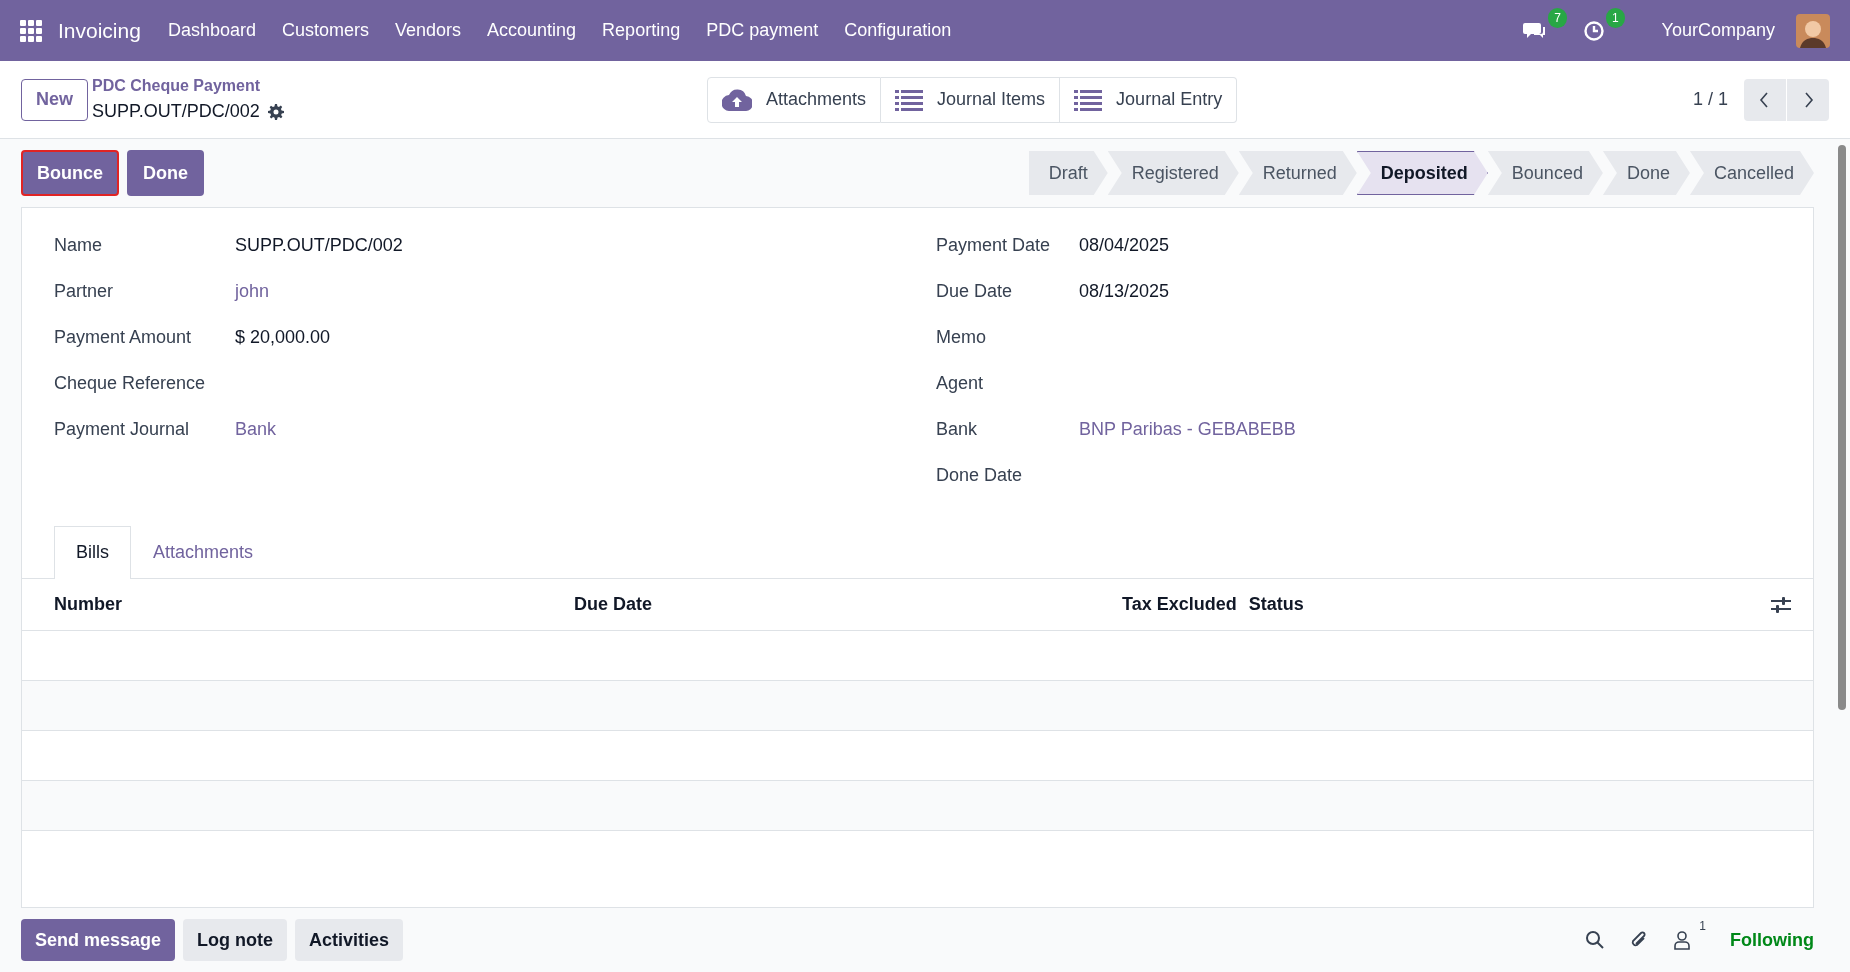  What do you see at coordinates (1751, 173) in the screenshot?
I see `status-step: Cancelled` at bounding box center [1751, 173].